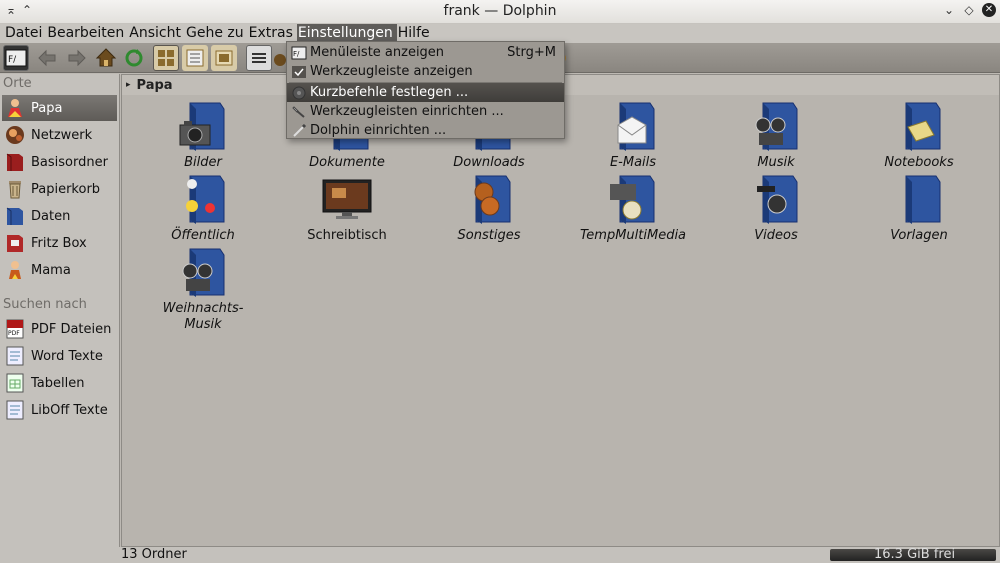 The height and width of the screenshot is (563, 1000). What do you see at coordinates (203, 316) in the screenshot?
I see `folder-label: Weihnachts- Musik` at bounding box center [203, 316].